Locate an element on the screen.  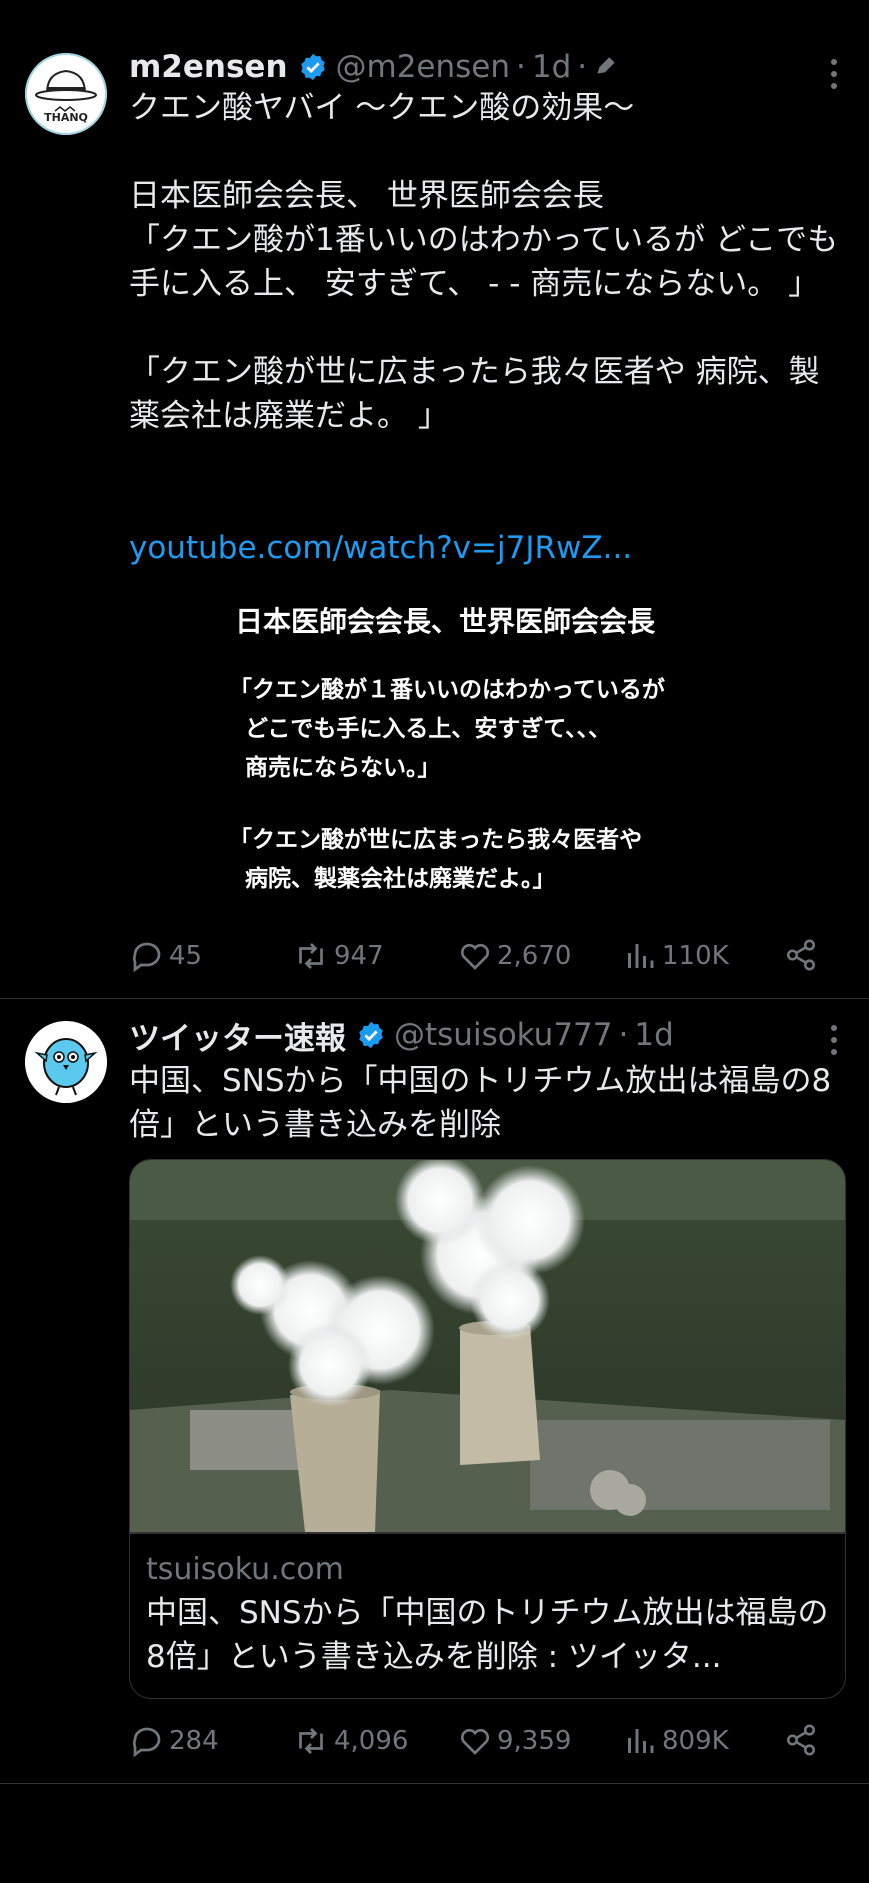
reply-count: 45 is located at coordinates (186, 956).